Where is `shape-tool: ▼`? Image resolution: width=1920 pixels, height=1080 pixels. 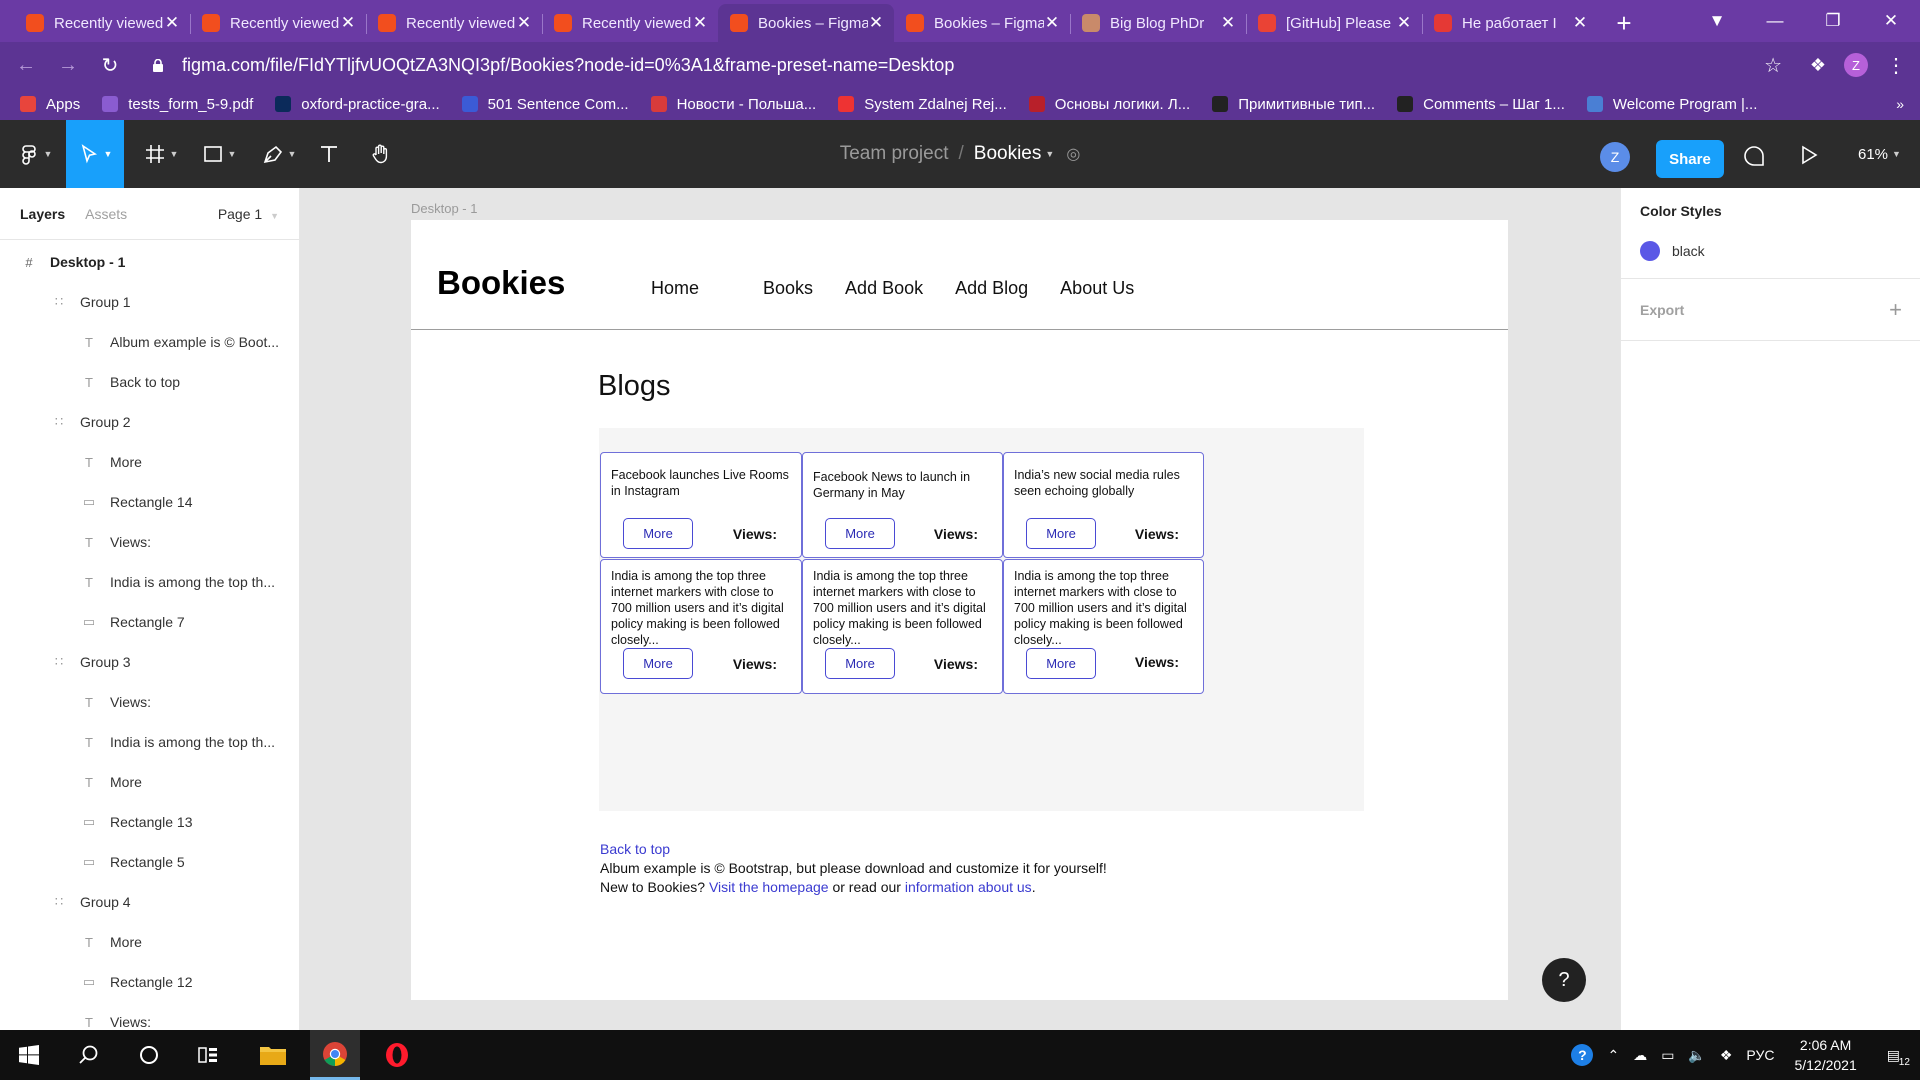
shape-tool: ▼ is located at coordinates (219, 154).